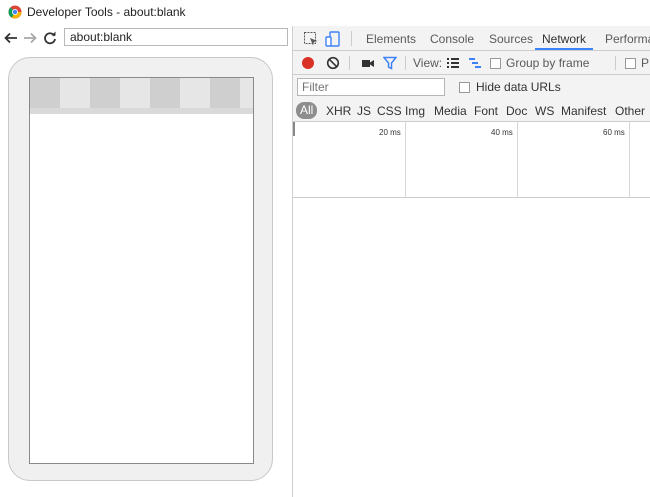 Image resolution: width=650 pixels, height=497 pixels. I want to click on network-overview-timeline: 20 ms 40 ms 60 ms, so click(471, 160).